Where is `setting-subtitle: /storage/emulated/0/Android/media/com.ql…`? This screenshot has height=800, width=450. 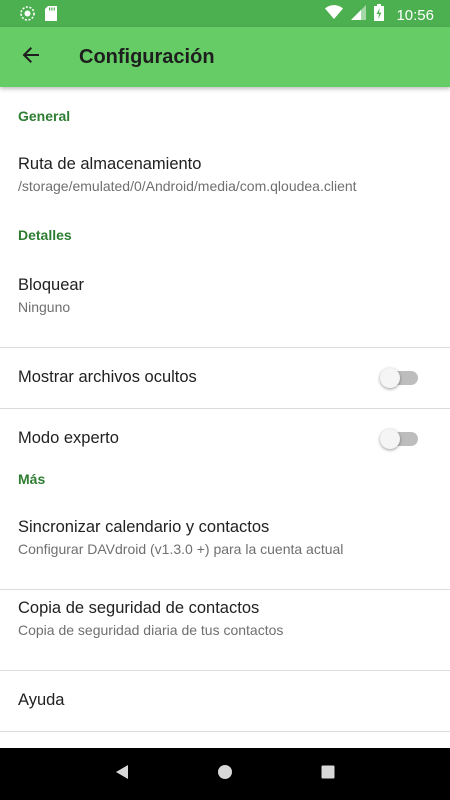 setting-subtitle: /storage/emulated/0/Android/media/com.ql… is located at coordinates (187, 186).